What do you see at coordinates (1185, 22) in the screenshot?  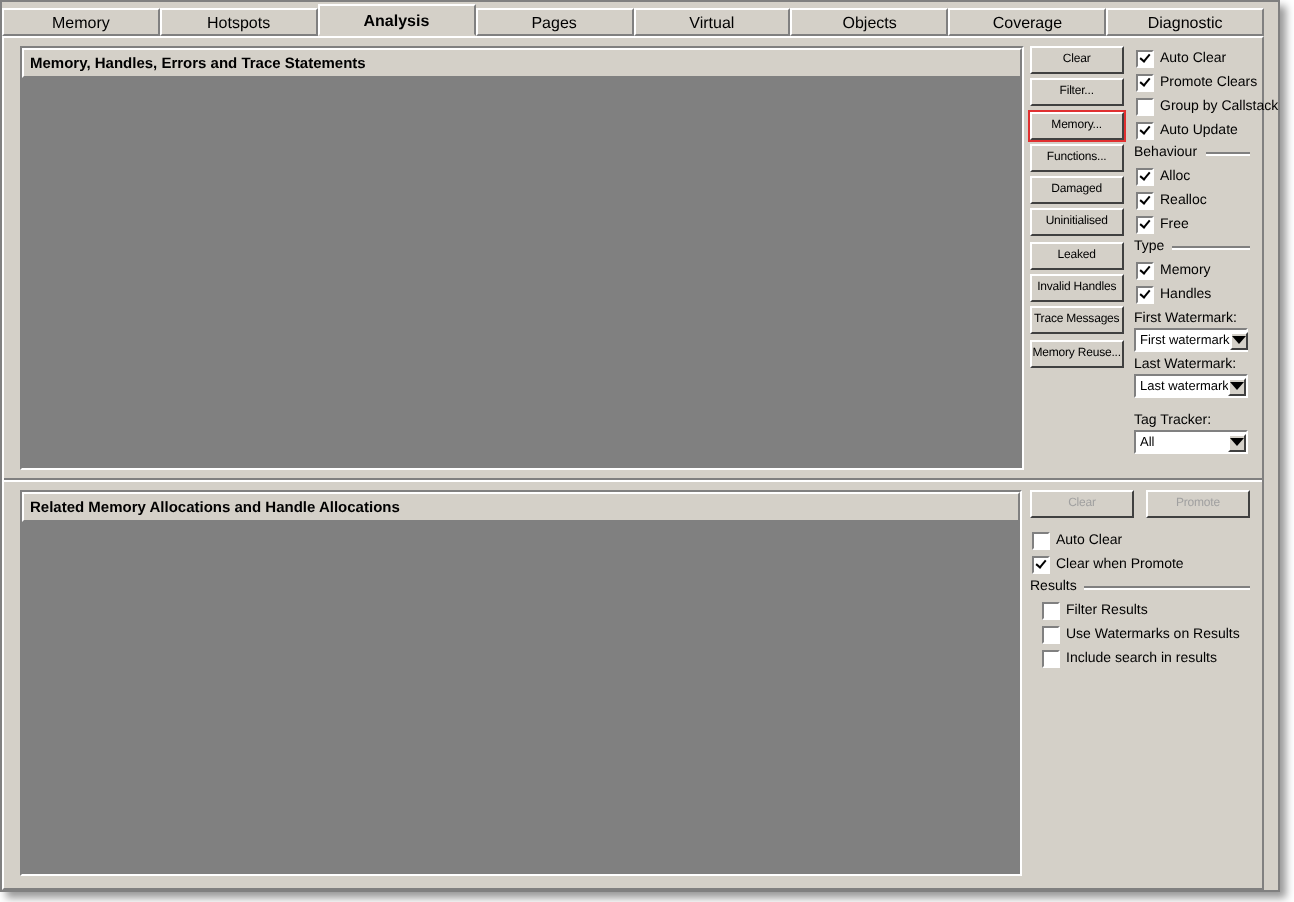 I see `tab: Diagnostic` at bounding box center [1185, 22].